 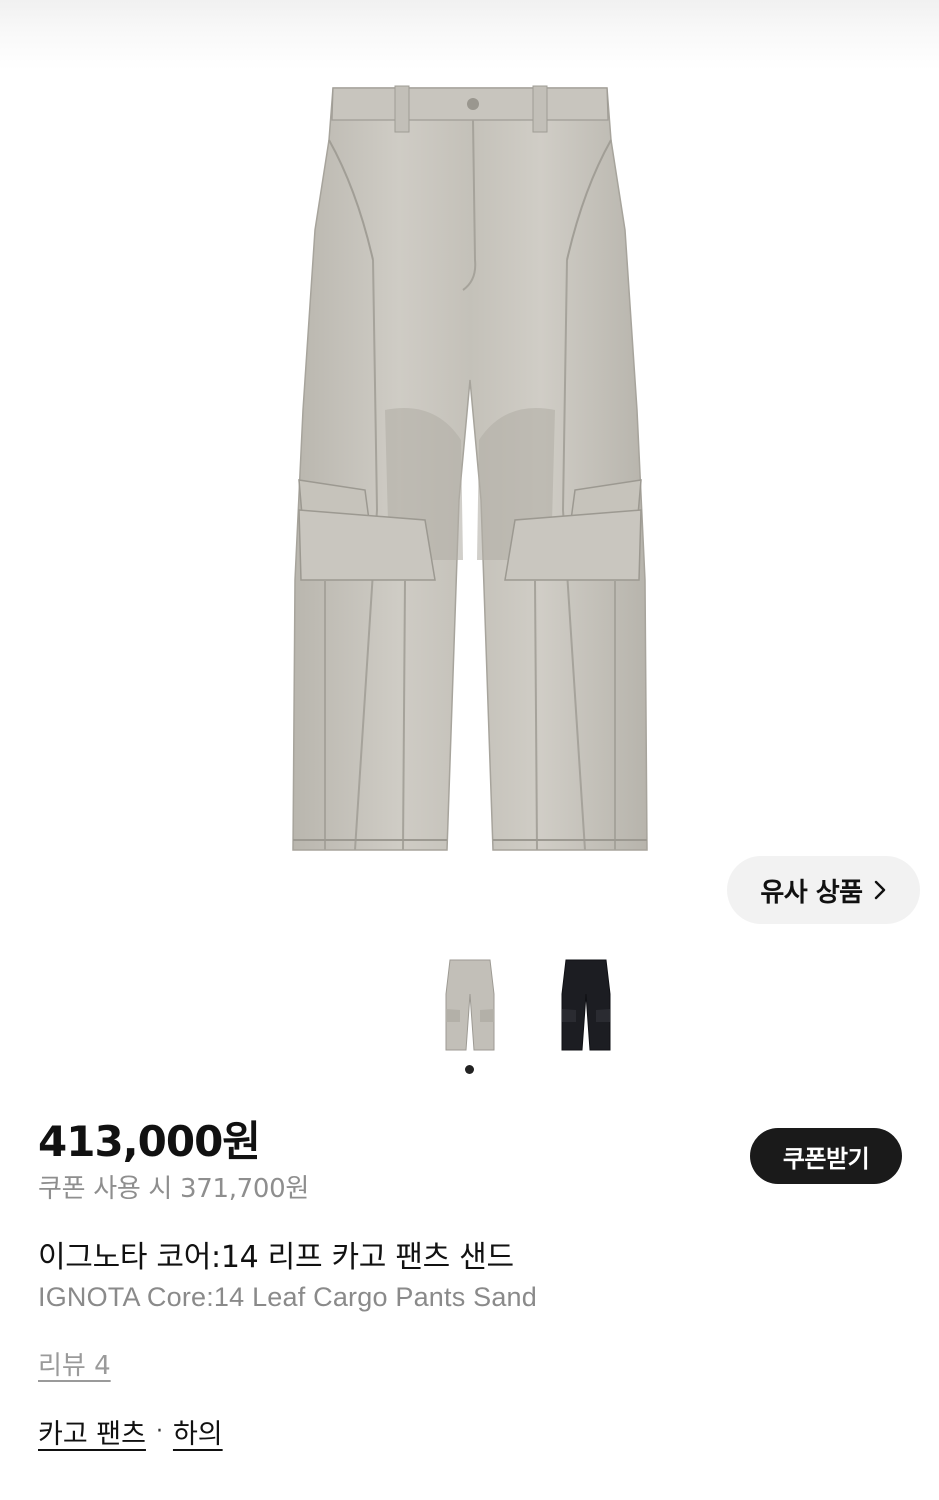 I want to click on carousel-indicator, so click(x=469, y=1069).